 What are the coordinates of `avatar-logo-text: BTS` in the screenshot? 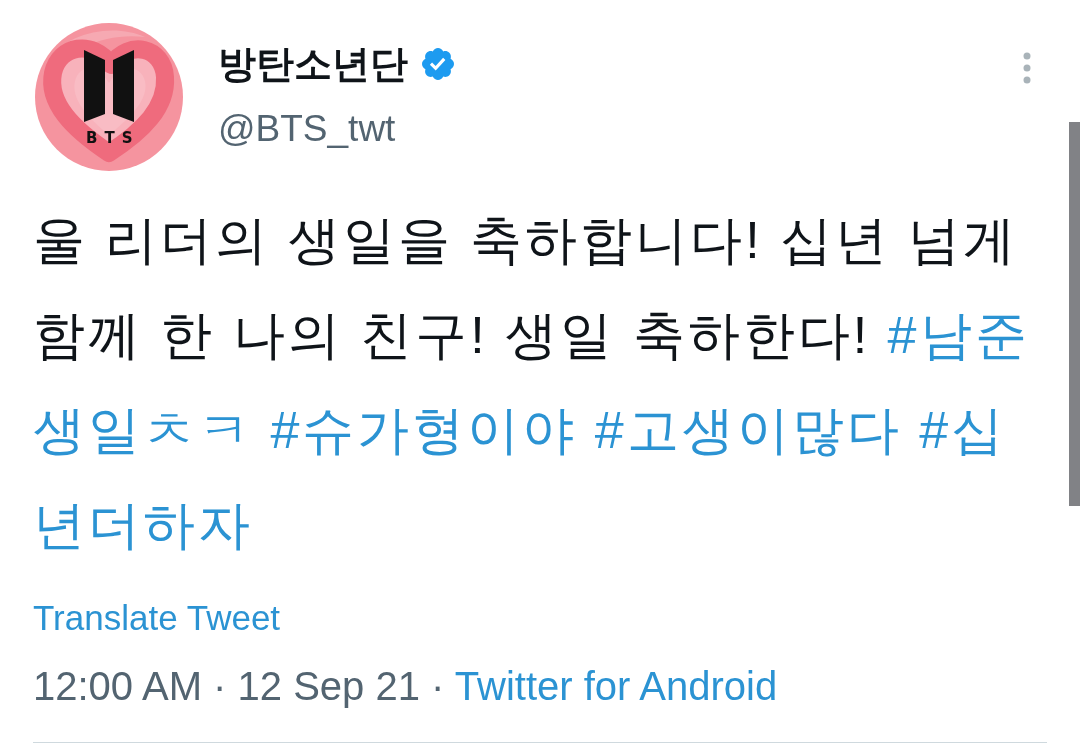 It's located at (112, 138).